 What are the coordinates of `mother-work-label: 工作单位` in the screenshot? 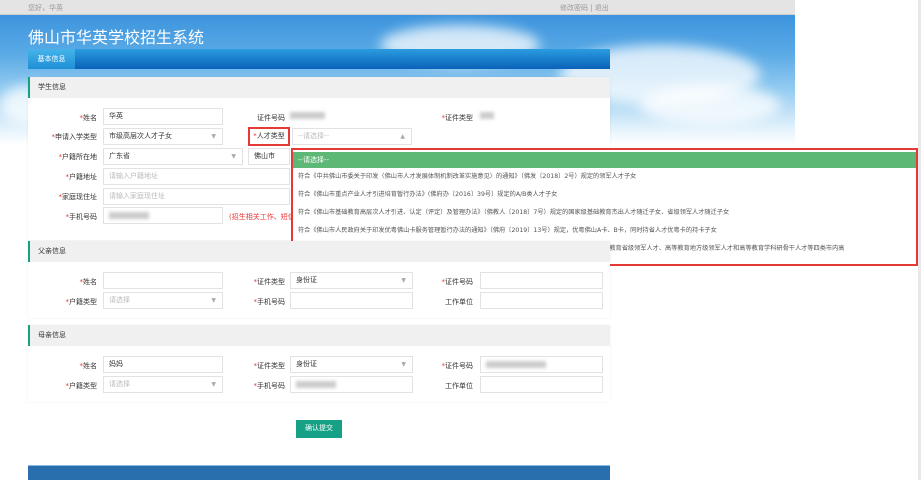 It's located at (459, 386).